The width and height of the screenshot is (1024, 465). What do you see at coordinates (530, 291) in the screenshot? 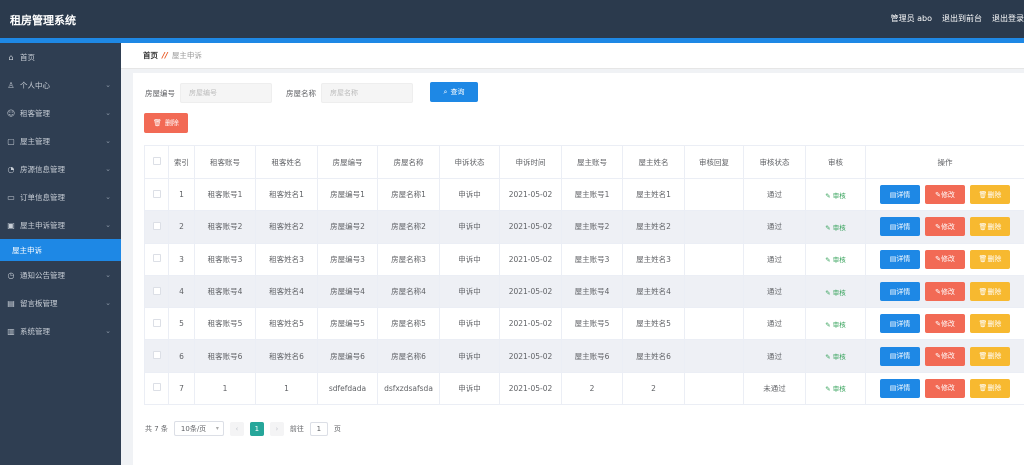
I see `cell-time: 2021-05-02` at bounding box center [530, 291].